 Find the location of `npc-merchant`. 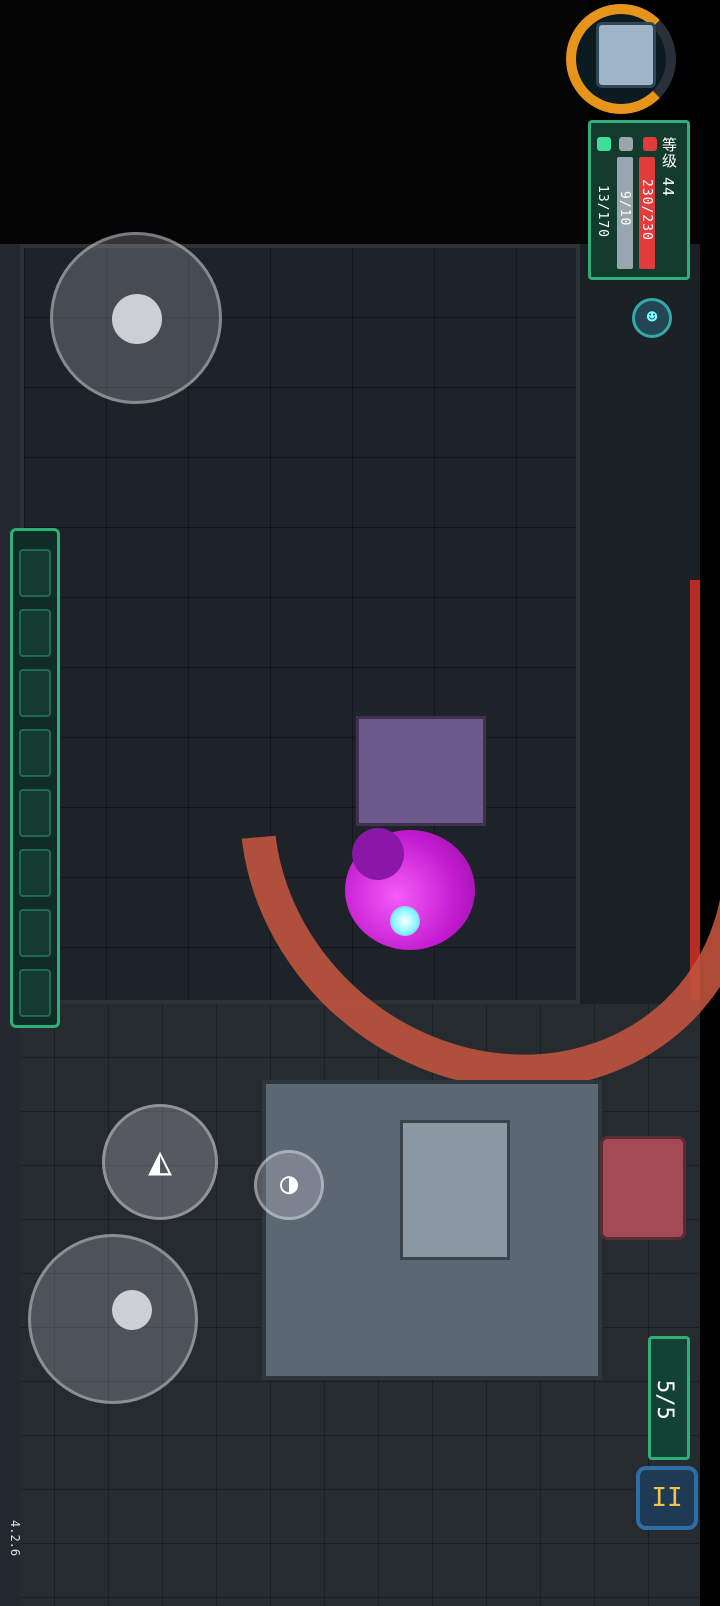

npc-merchant is located at coordinates (643, 1188).